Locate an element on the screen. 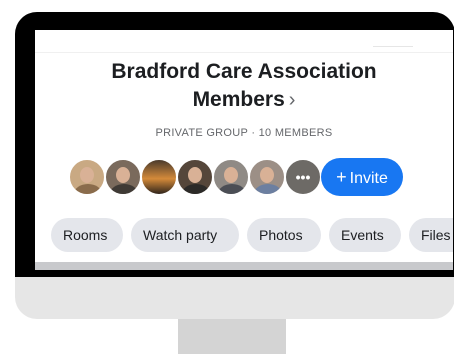 Image resolution: width=454 pixels, height=354 pixels. tab-rooms: Rooms is located at coordinates (87, 235).